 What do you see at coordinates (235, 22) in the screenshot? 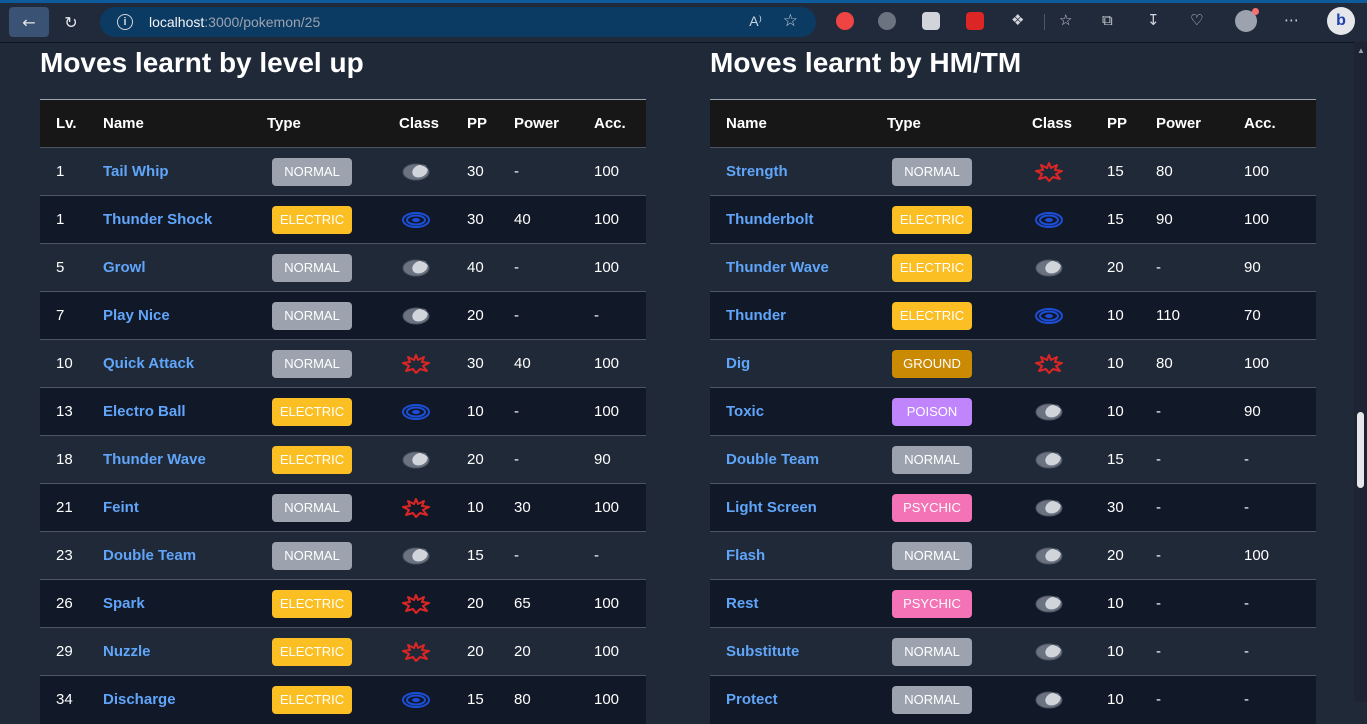
I see `url-text: localhost:3000/pokemon/25` at bounding box center [235, 22].